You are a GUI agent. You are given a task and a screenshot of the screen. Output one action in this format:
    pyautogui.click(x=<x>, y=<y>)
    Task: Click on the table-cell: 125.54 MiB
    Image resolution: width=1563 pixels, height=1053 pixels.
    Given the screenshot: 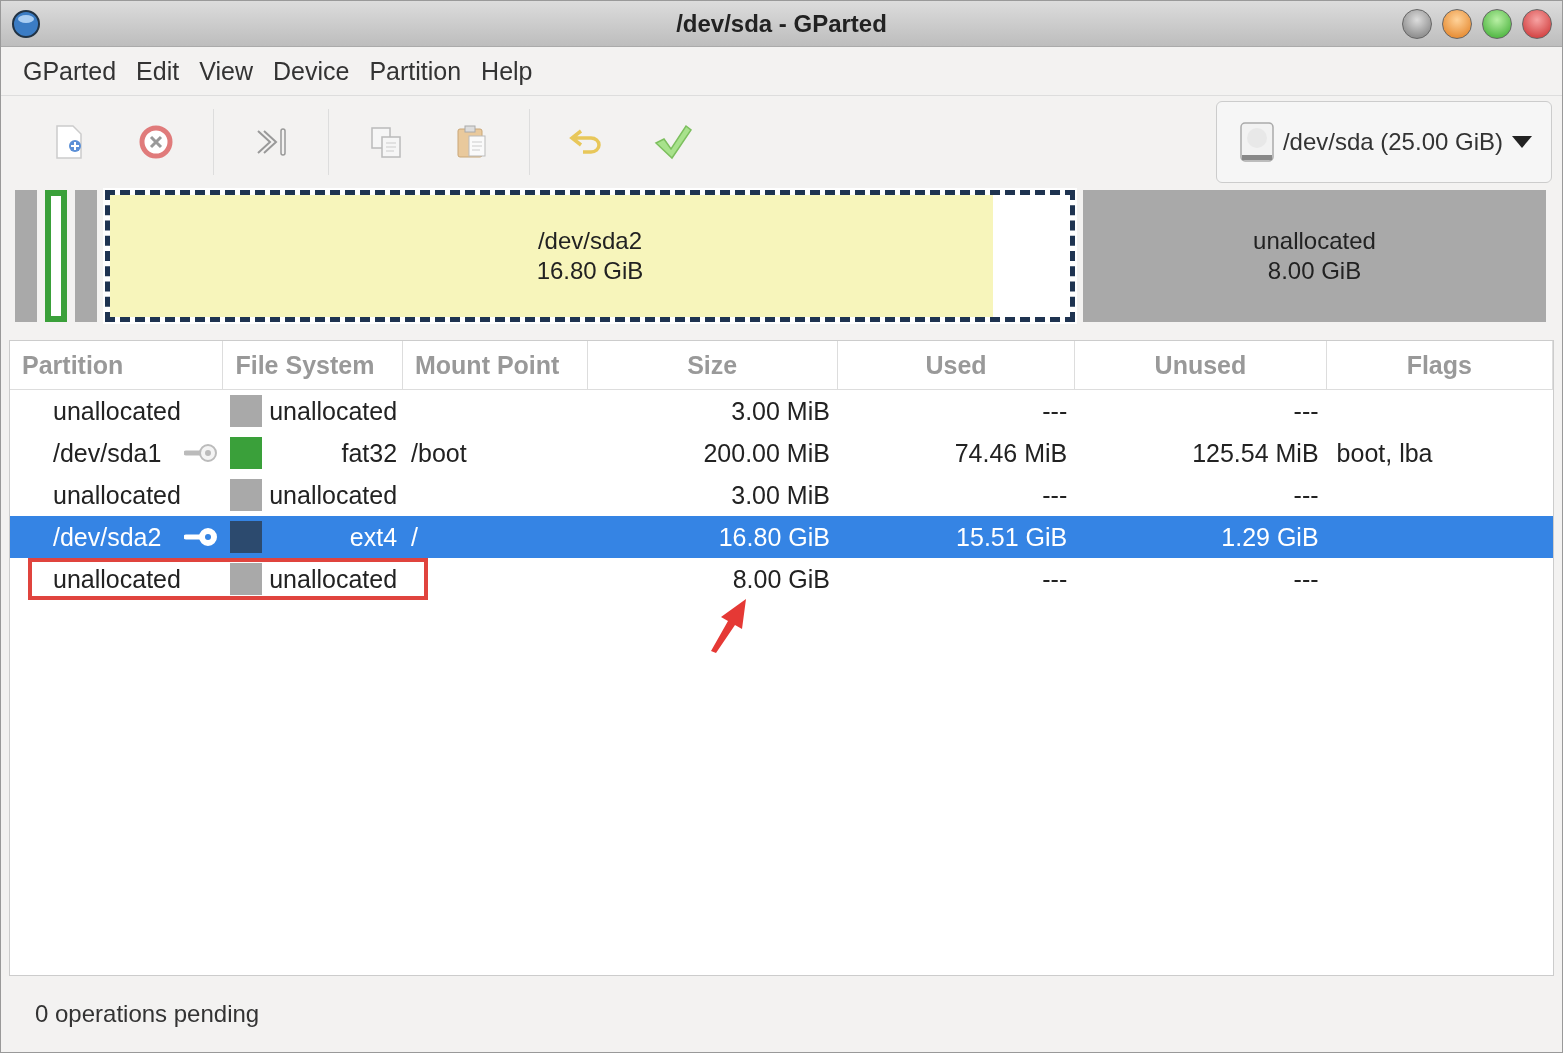 What is the action you would take?
    pyautogui.click(x=1255, y=453)
    